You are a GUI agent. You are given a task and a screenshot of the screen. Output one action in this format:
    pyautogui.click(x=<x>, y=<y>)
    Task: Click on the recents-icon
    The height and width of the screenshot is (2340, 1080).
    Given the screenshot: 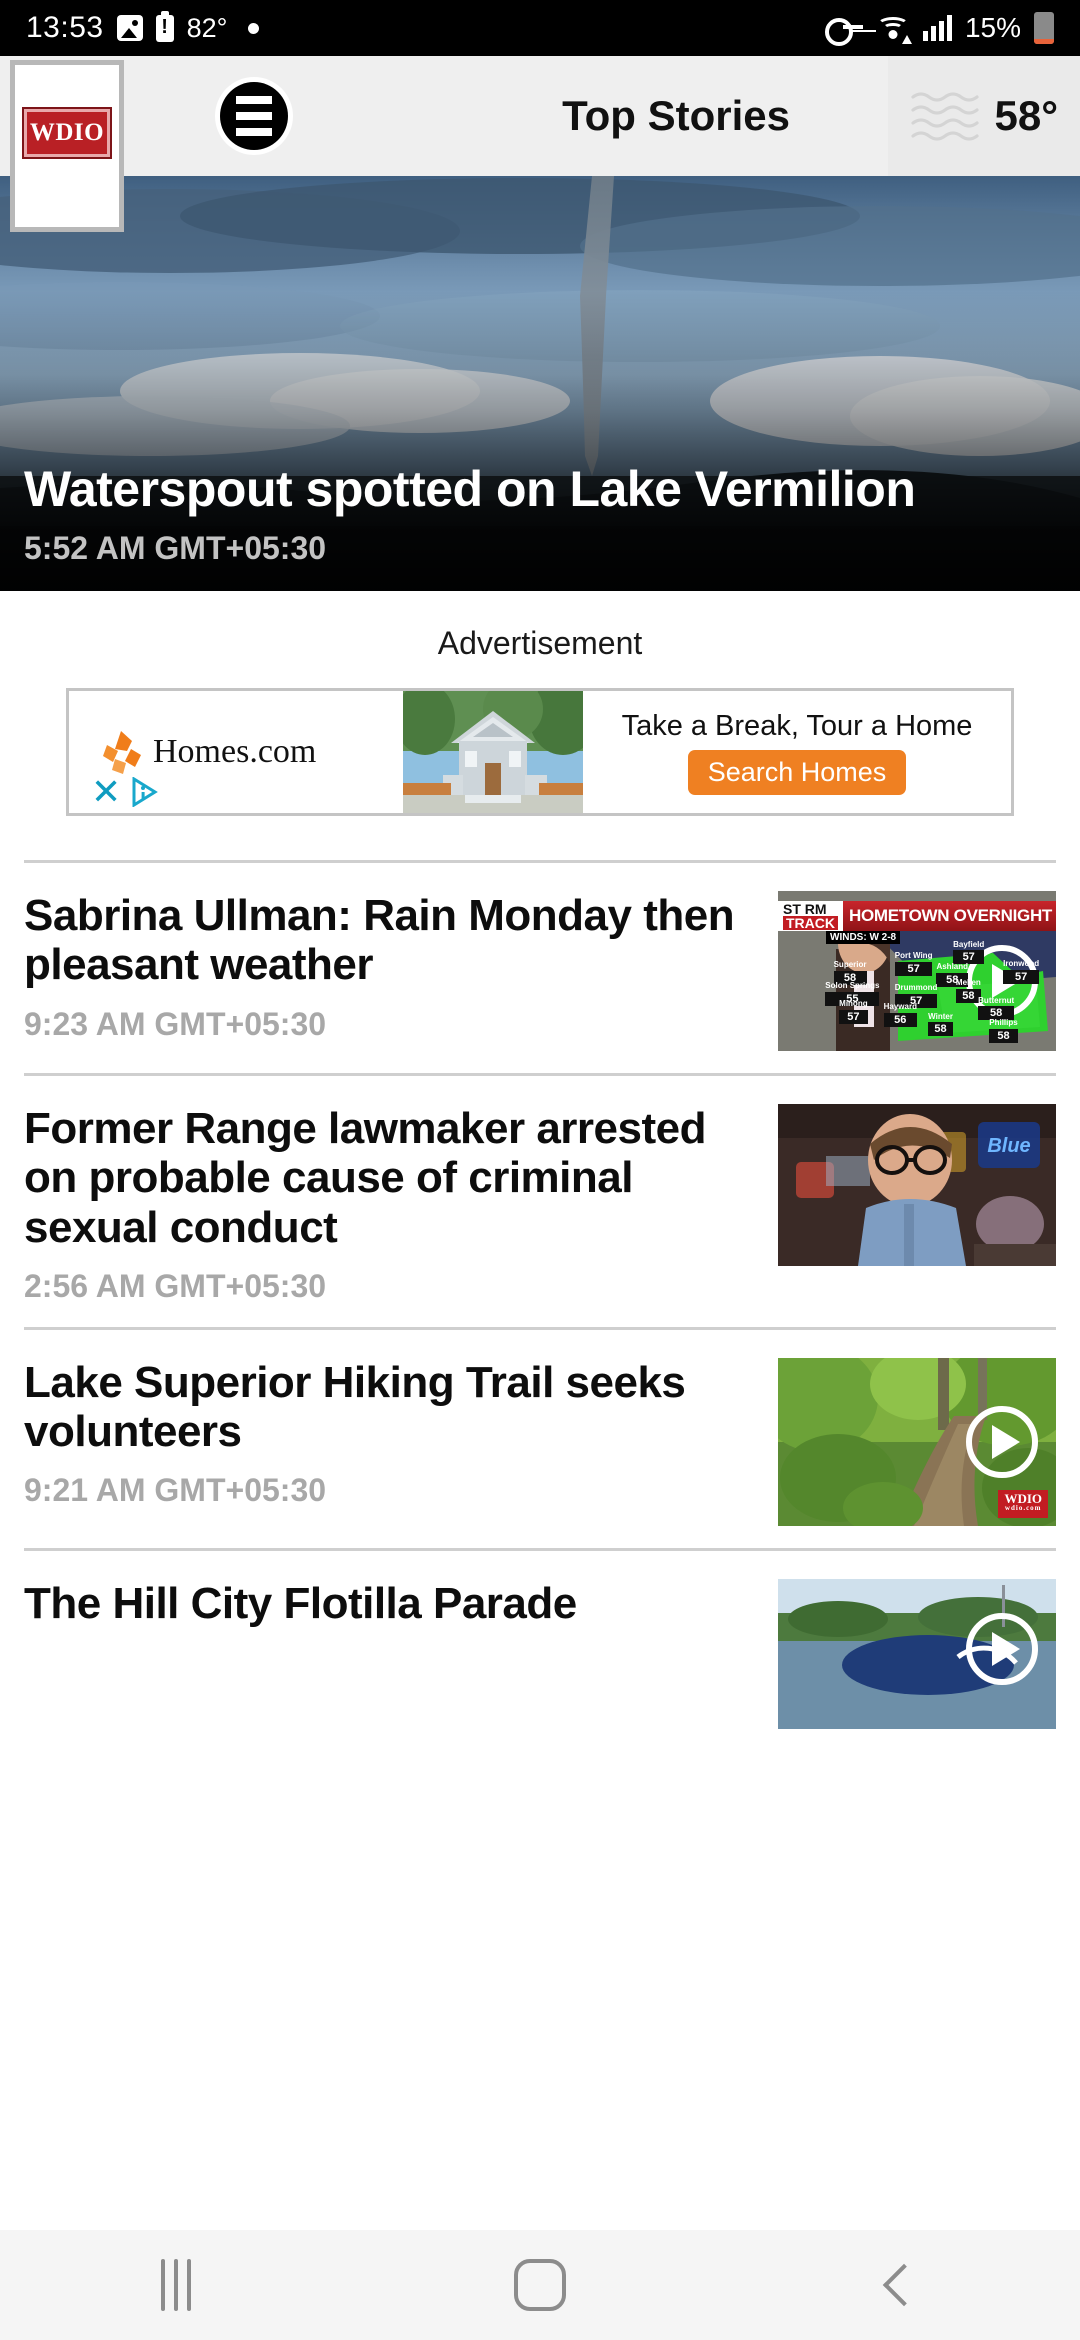 What is the action you would take?
    pyautogui.click(x=176, y=2285)
    